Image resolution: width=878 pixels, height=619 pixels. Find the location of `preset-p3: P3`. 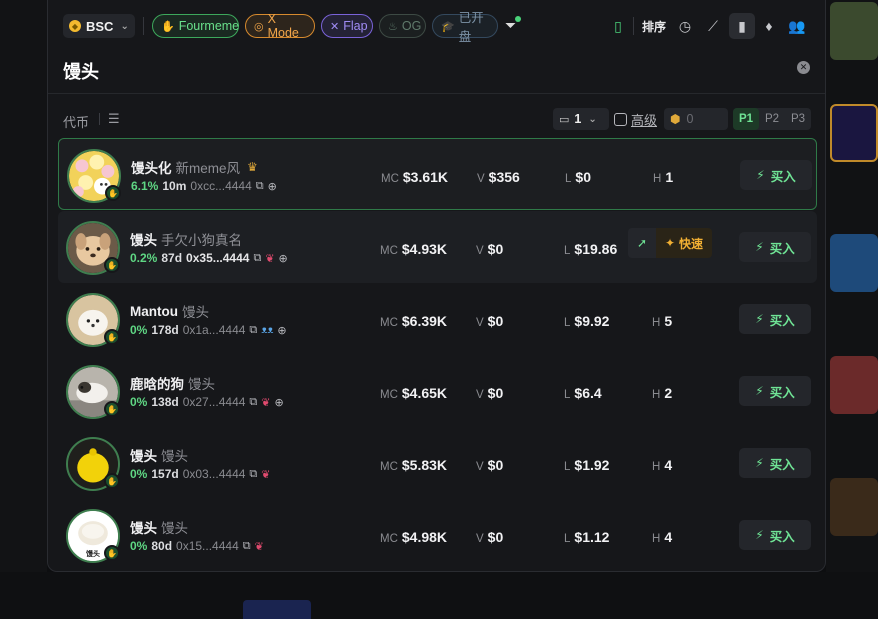

preset-p3: P3 is located at coordinates (798, 119).